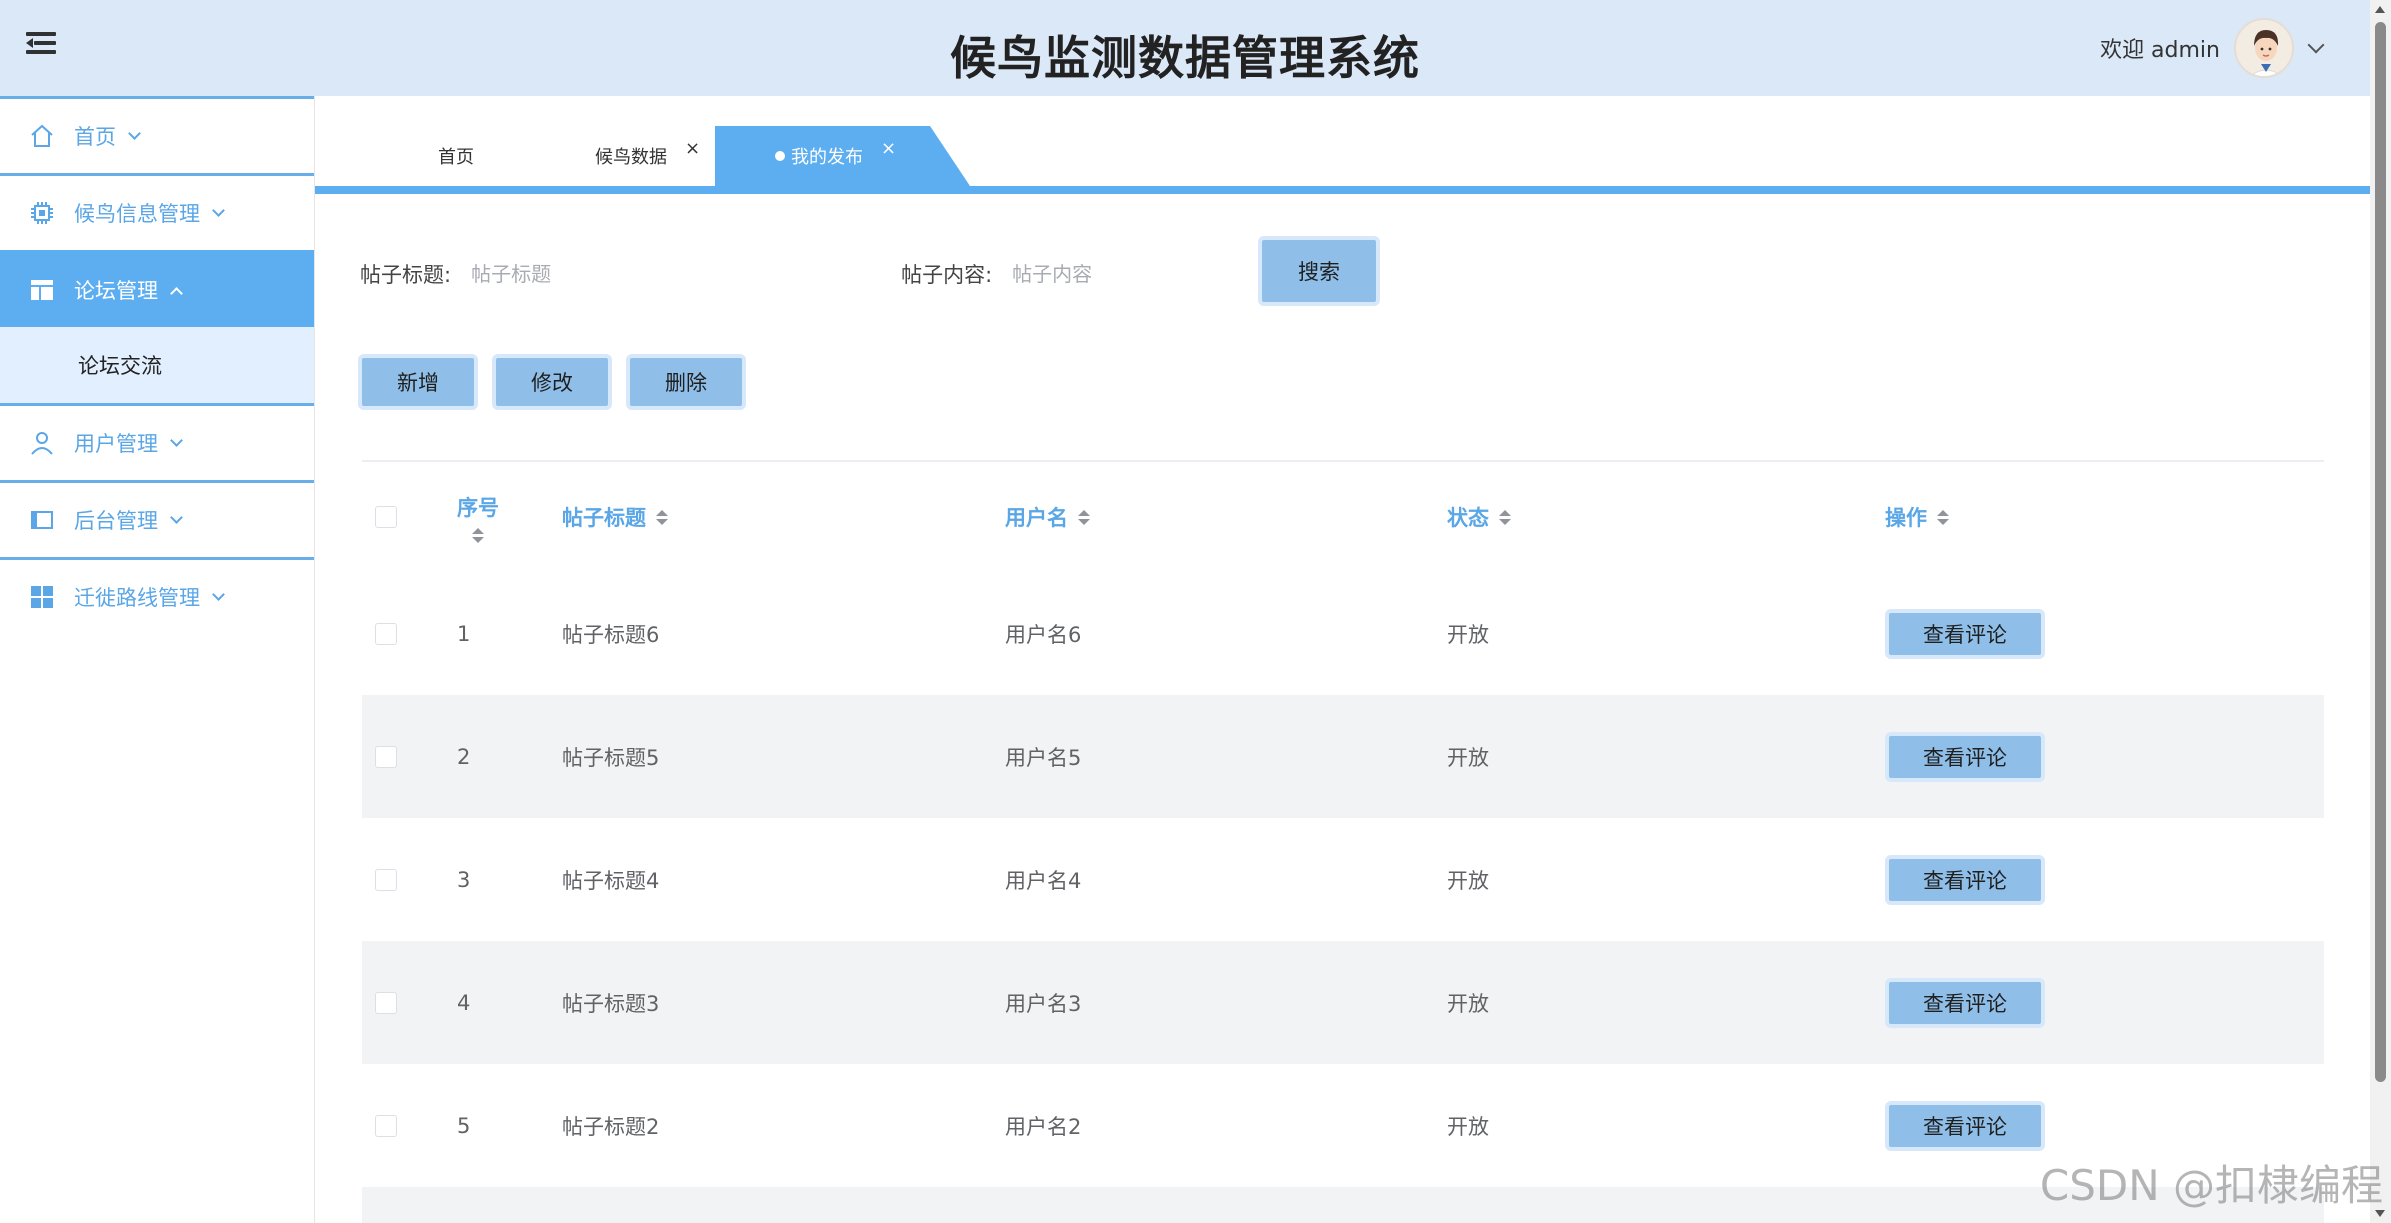 The image size is (2391, 1223). Describe the element at coordinates (1036, 518) in the screenshot. I see `column-header-label: 用户名` at that location.